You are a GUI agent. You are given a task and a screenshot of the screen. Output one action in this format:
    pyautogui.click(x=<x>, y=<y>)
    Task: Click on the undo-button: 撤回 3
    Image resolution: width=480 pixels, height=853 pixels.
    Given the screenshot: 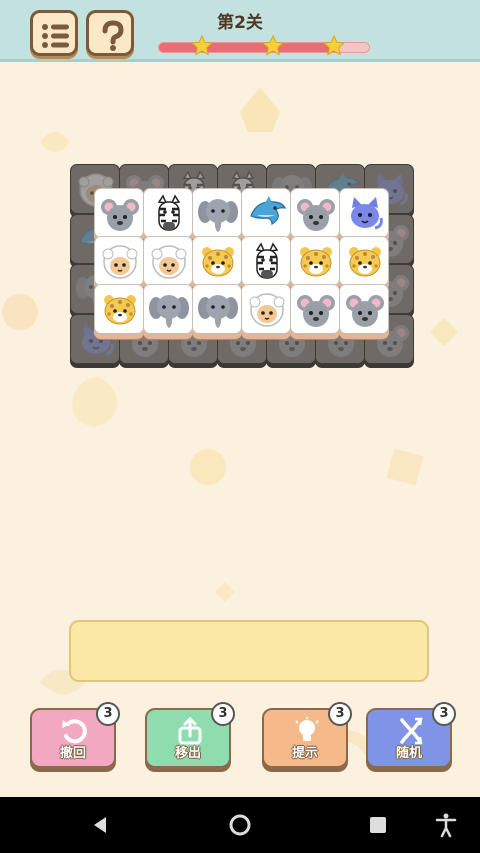 What is the action you would take?
    pyautogui.click(x=75, y=735)
    